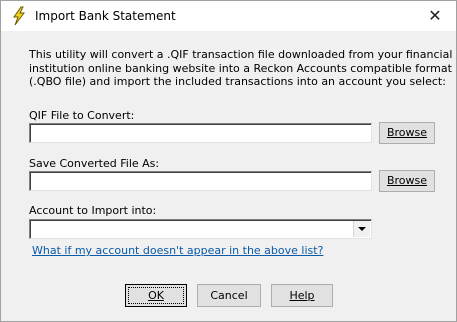  Describe the element at coordinates (93, 210) in the screenshot. I see `account-label: Account to Import into:` at that location.